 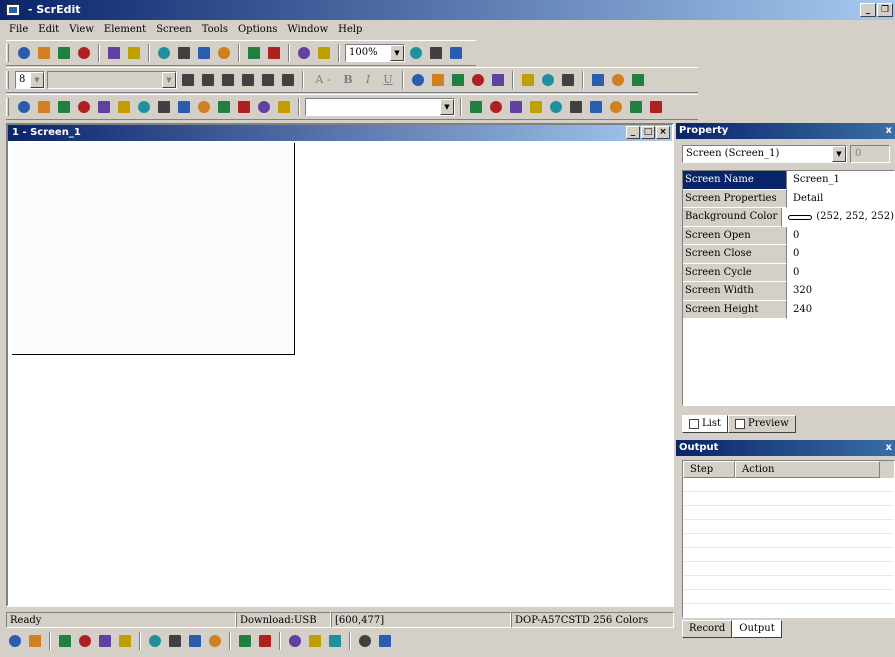 I want to click on property-row: Screen Cycle Macro 0, so click(x=788, y=279).